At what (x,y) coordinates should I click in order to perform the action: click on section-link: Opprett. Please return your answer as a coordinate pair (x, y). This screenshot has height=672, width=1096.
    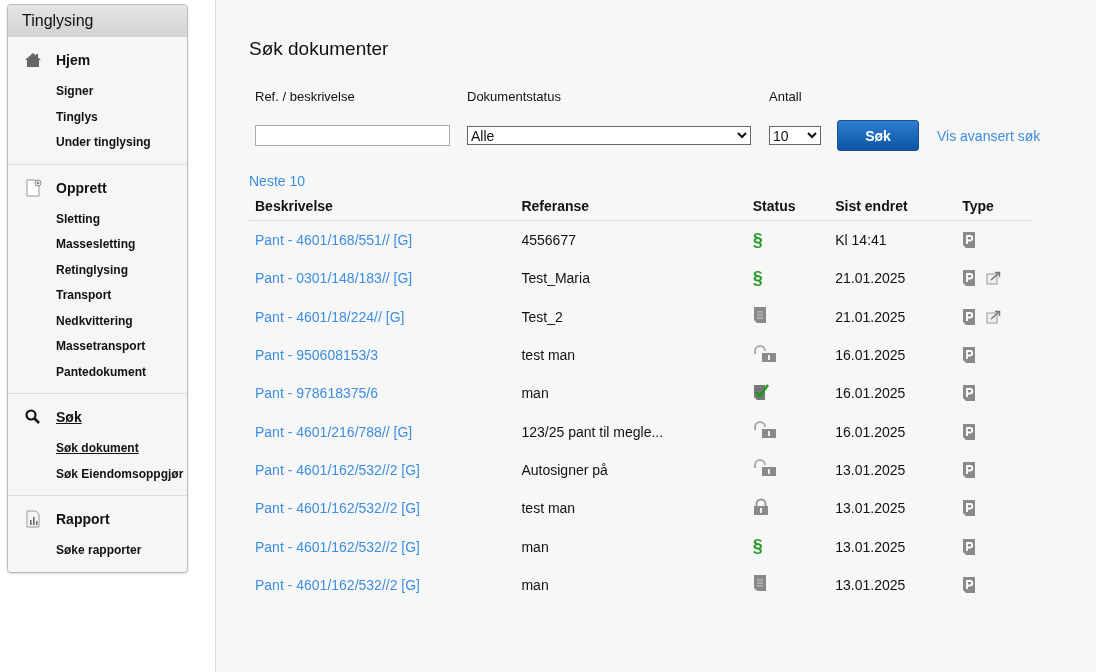
    Looking at the image, I should click on (81, 187).